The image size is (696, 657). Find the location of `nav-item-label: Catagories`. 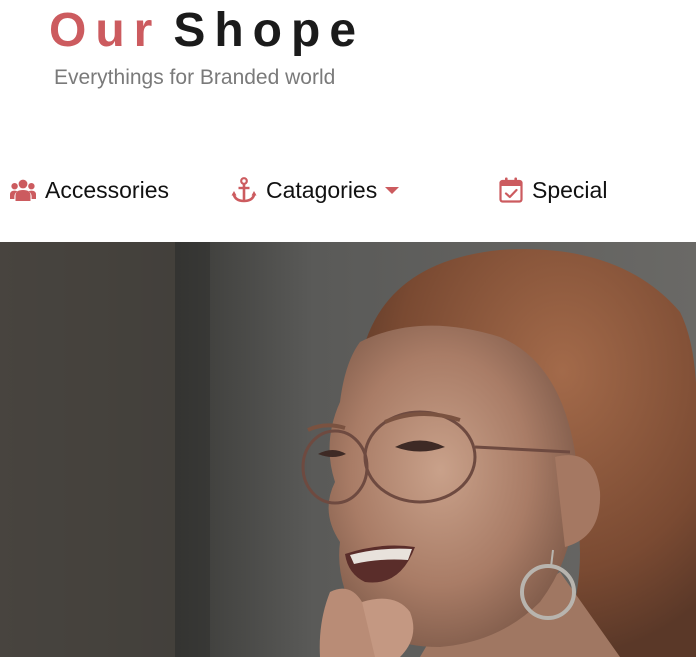

nav-item-label: Catagories is located at coordinates (322, 190).